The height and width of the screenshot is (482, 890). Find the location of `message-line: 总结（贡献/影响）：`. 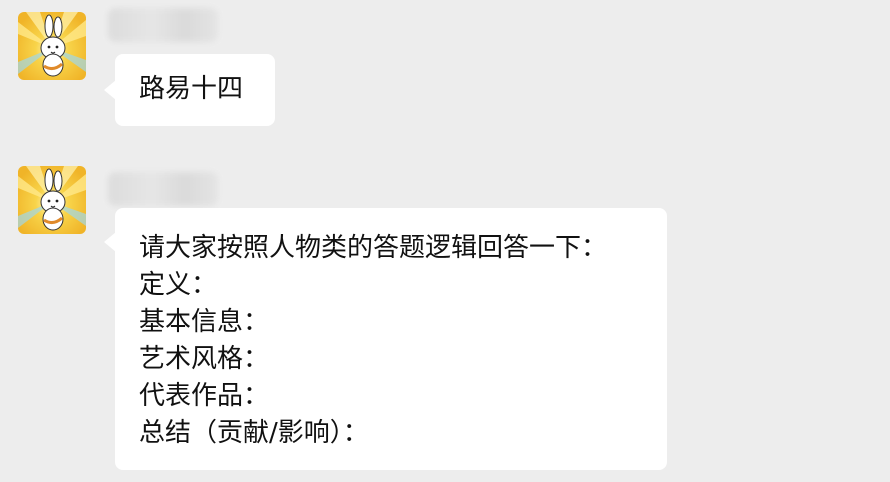

message-line: 总结（贡献/影响）： is located at coordinates (254, 433).